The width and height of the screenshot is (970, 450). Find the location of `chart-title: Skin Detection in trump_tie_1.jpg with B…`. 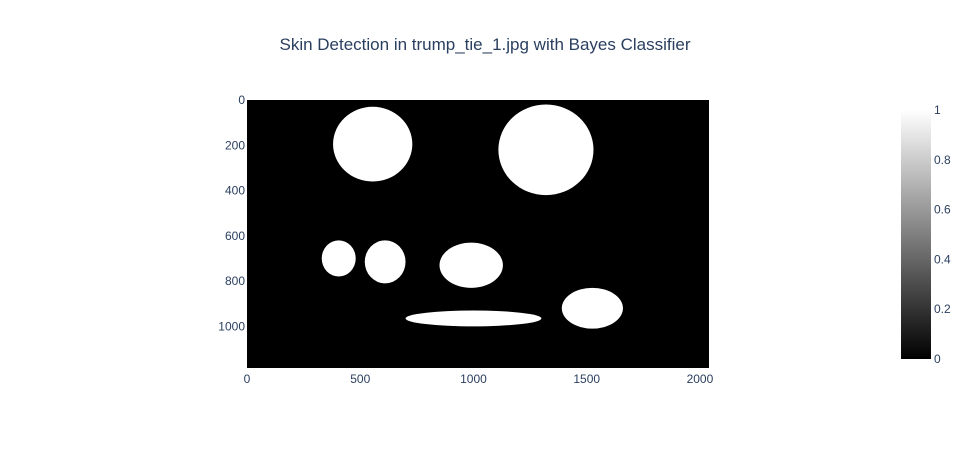

chart-title: Skin Detection in trump_tie_1.jpg with B… is located at coordinates (484, 44).